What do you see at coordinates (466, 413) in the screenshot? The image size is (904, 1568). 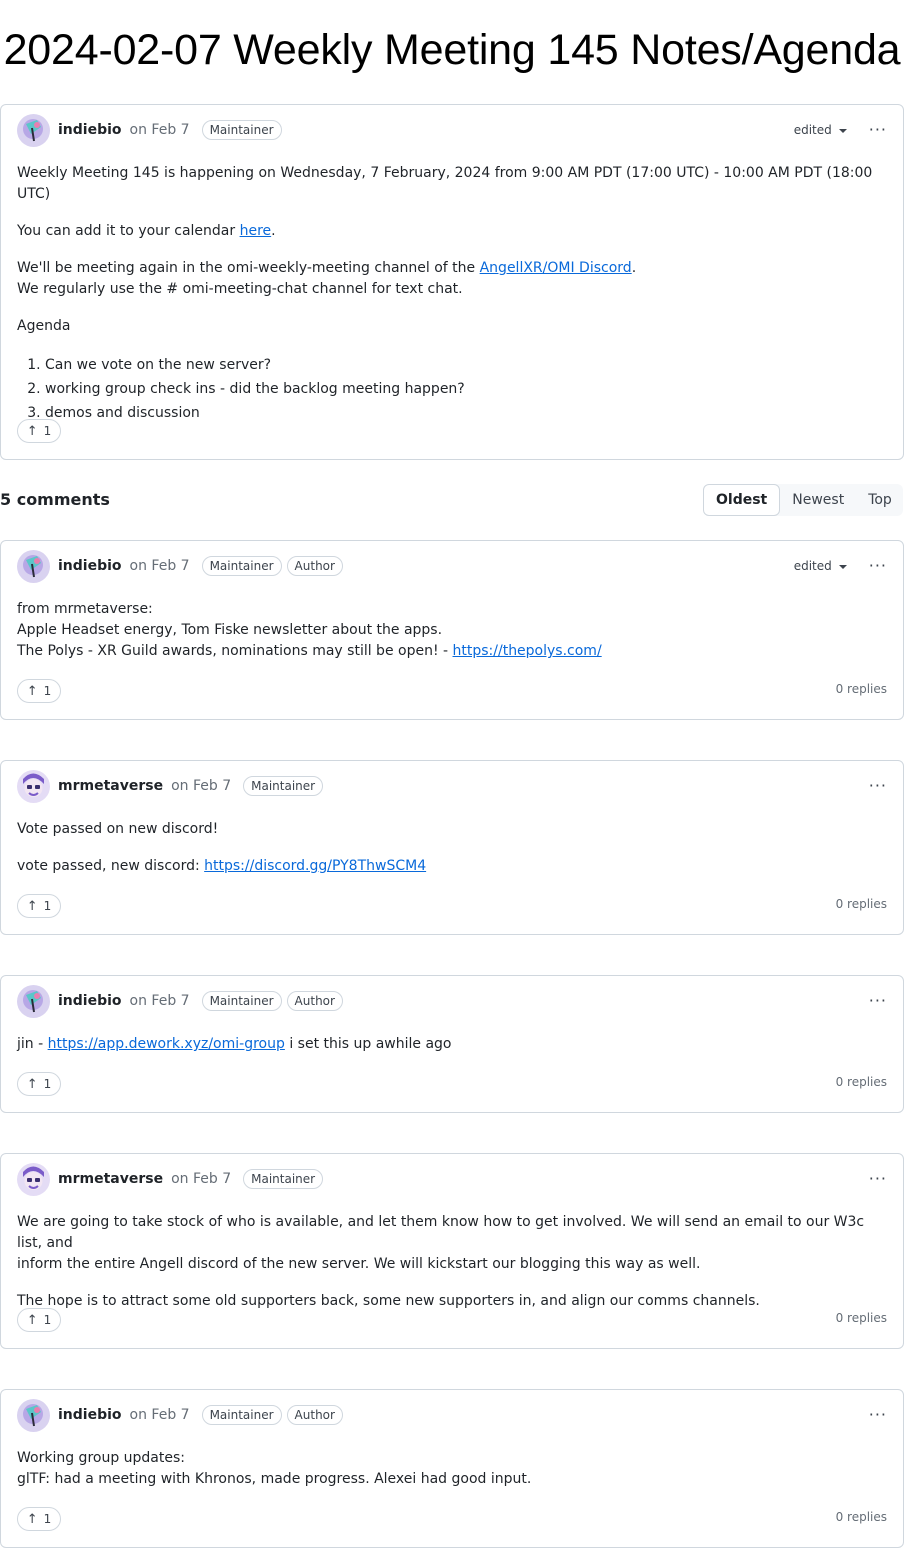 I see `agenda-item: demos and discussion` at bounding box center [466, 413].